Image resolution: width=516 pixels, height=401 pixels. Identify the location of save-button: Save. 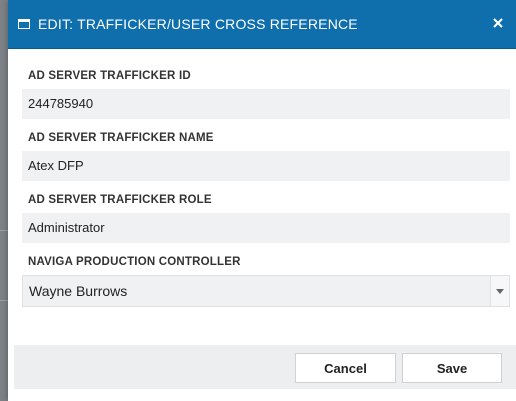
(452, 368).